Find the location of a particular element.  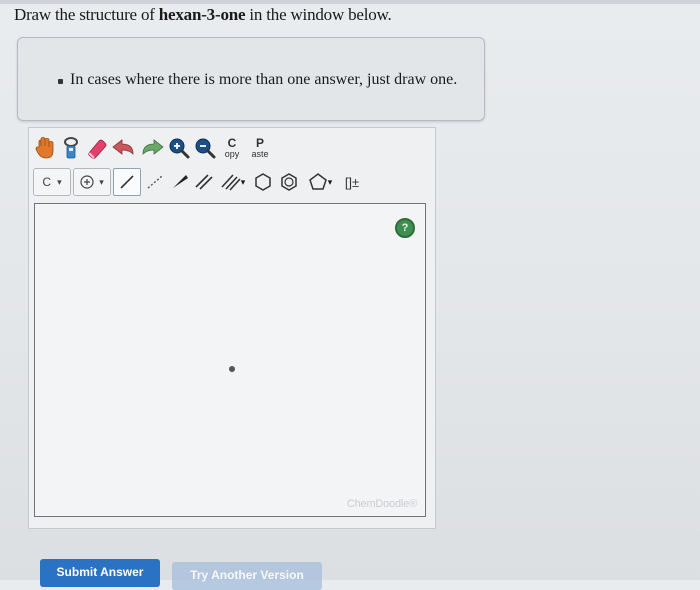

zoom-out-icon is located at coordinates (205, 148).